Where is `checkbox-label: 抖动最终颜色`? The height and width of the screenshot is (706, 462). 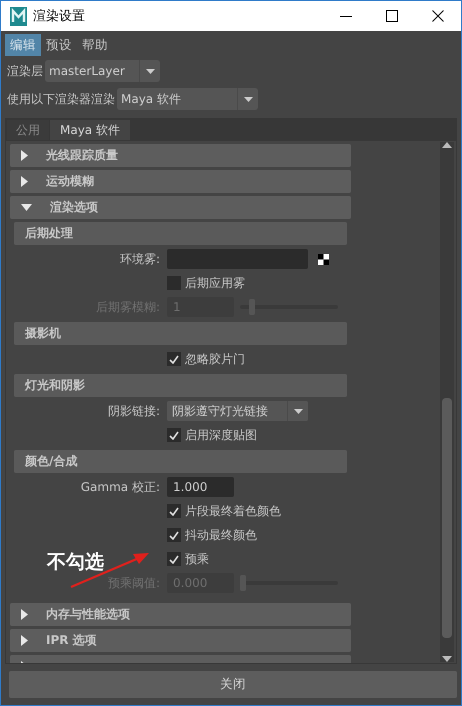
checkbox-label: 抖动最终颜色 is located at coordinates (221, 535).